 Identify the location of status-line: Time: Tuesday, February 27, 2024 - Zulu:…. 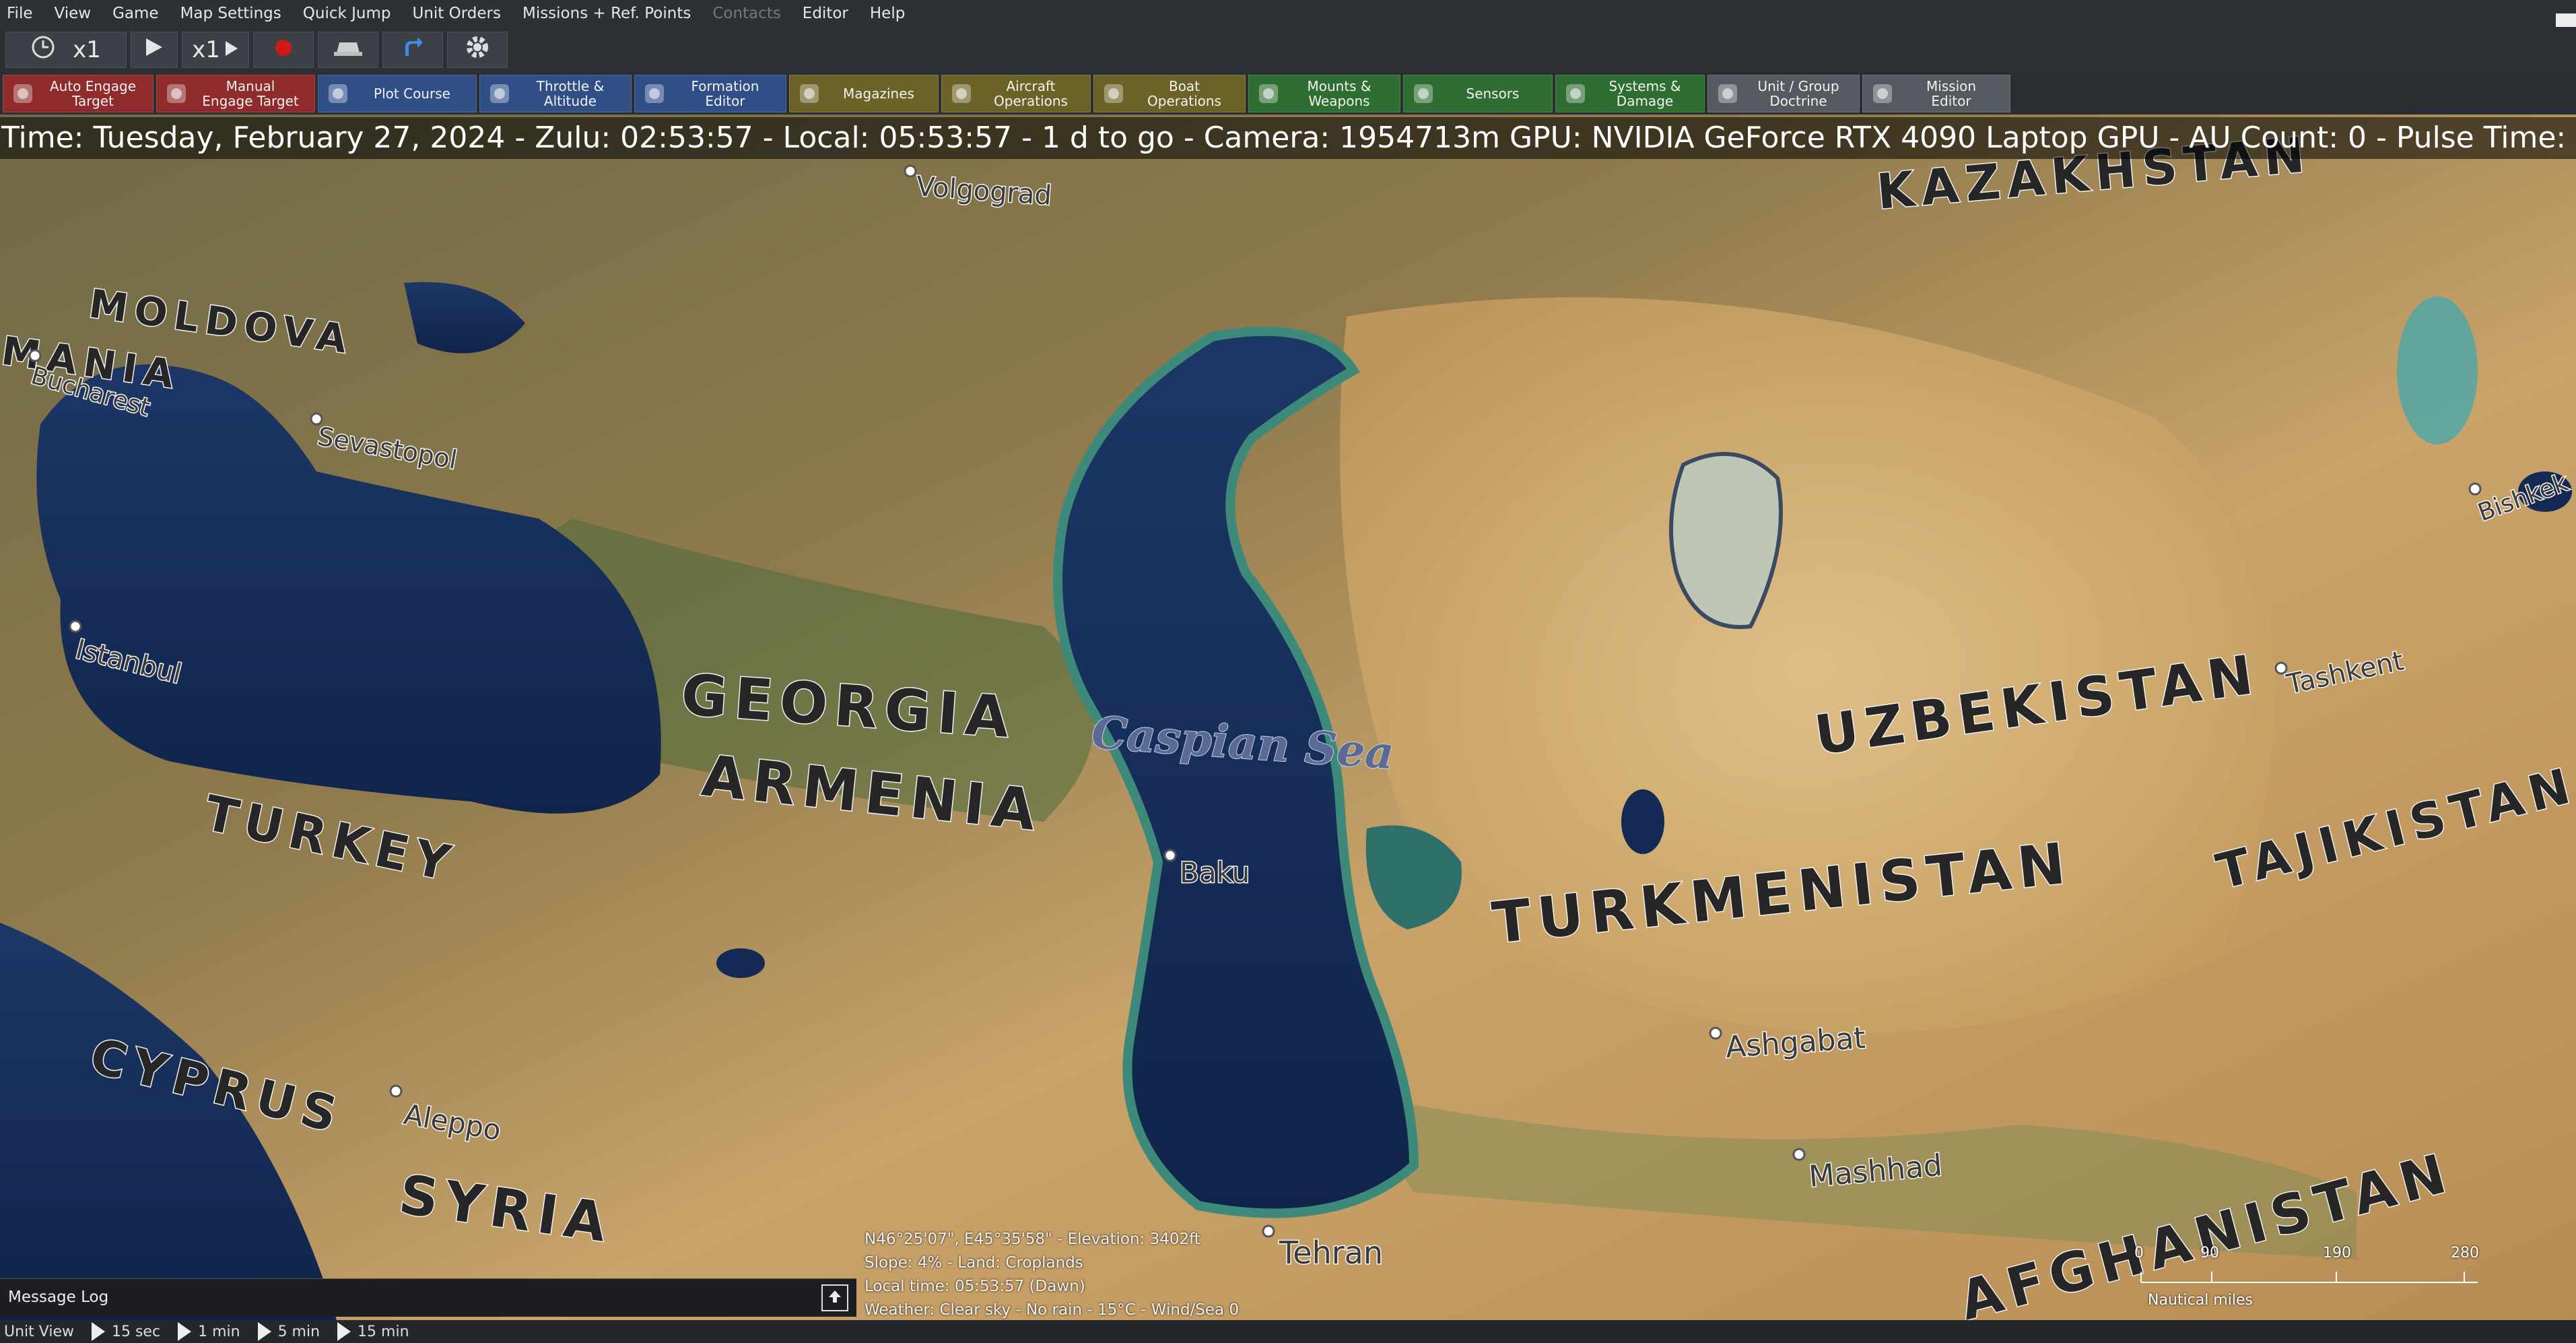
(1288, 138).